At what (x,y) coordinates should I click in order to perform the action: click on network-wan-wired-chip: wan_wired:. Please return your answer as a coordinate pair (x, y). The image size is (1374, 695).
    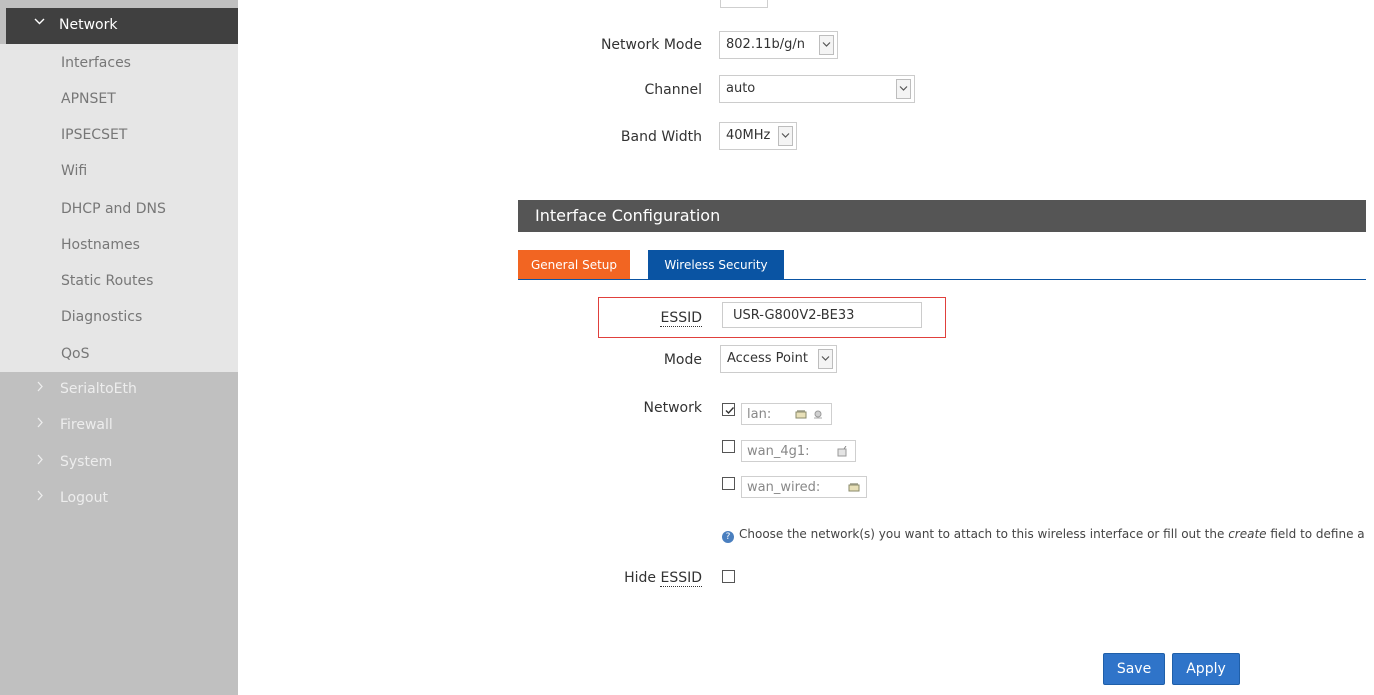
    Looking at the image, I should click on (804, 487).